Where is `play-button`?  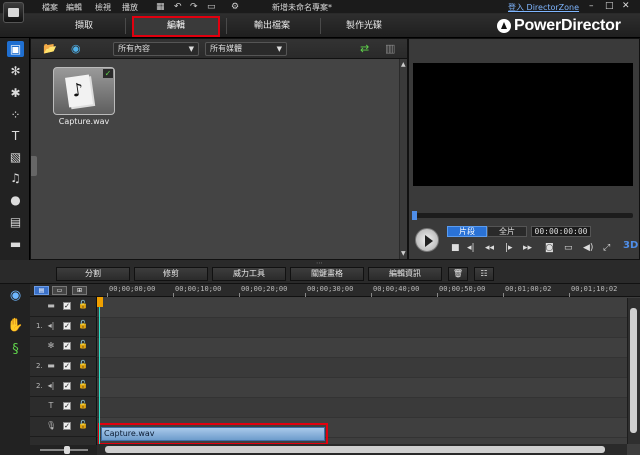 play-button is located at coordinates (427, 240).